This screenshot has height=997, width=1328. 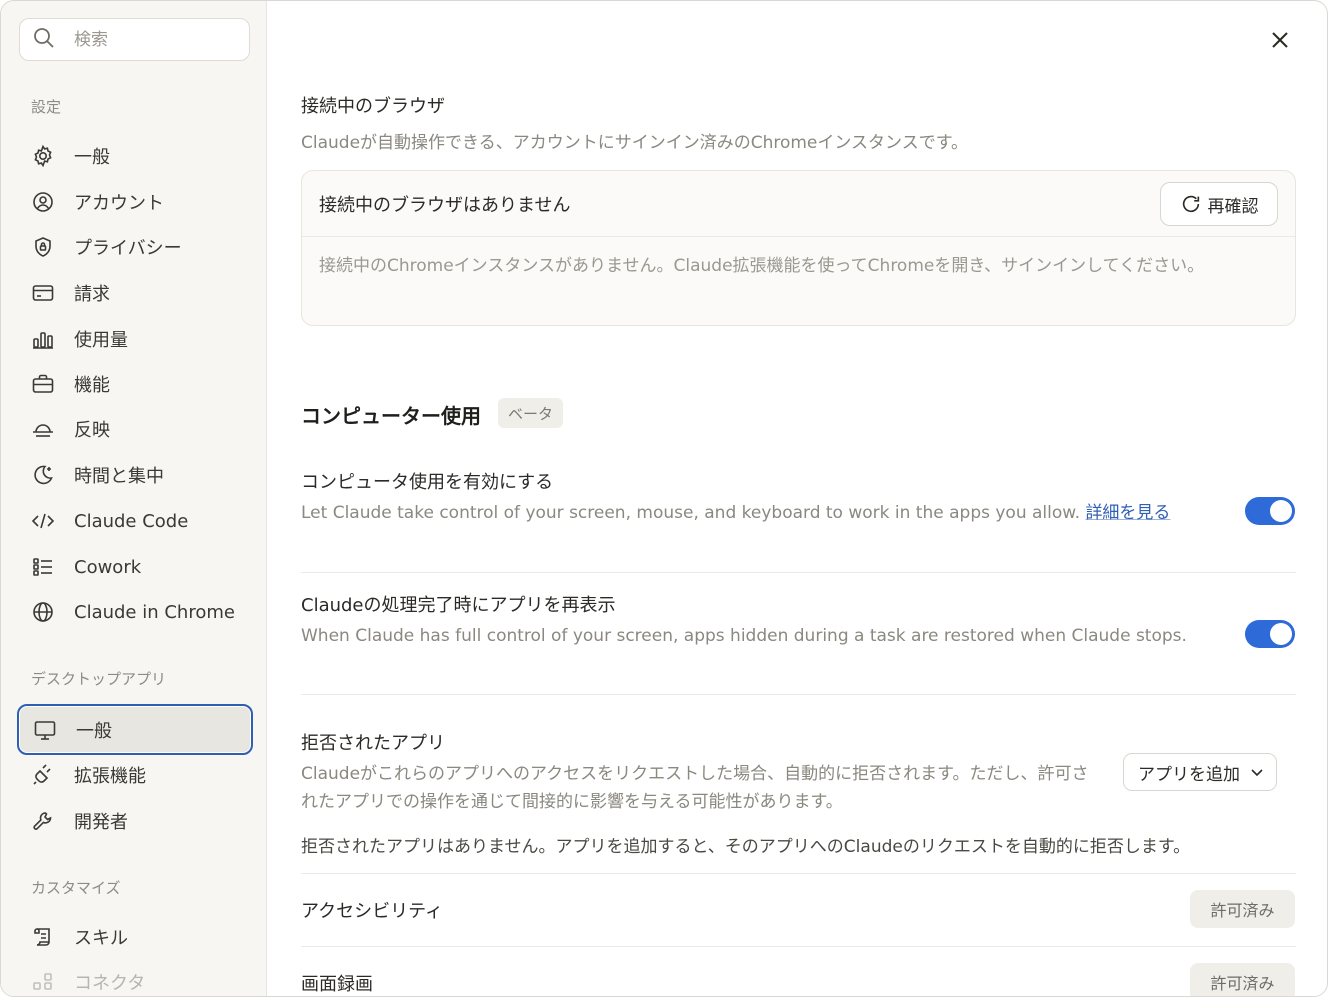 I want to click on sunset-icon, so click(x=43, y=429).